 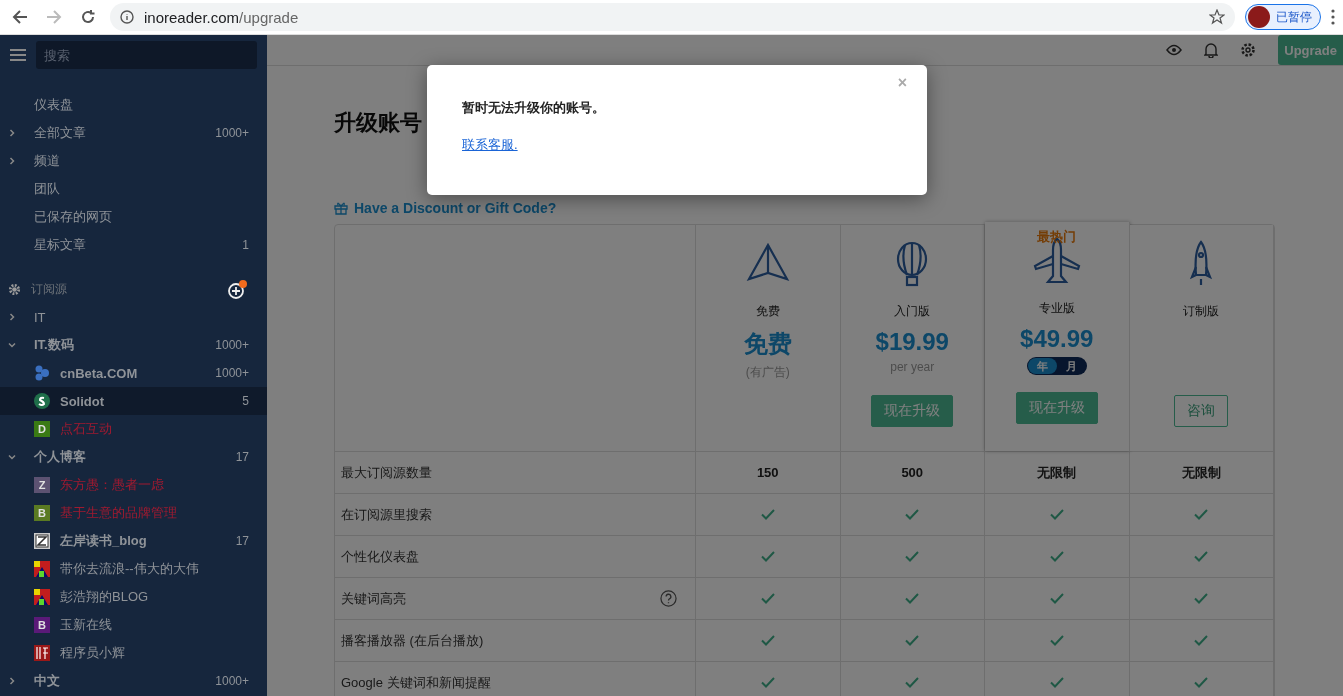 What do you see at coordinates (133, 161) in the screenshot?
I see `nav-item: 频道` at bounding box center [133, 161].